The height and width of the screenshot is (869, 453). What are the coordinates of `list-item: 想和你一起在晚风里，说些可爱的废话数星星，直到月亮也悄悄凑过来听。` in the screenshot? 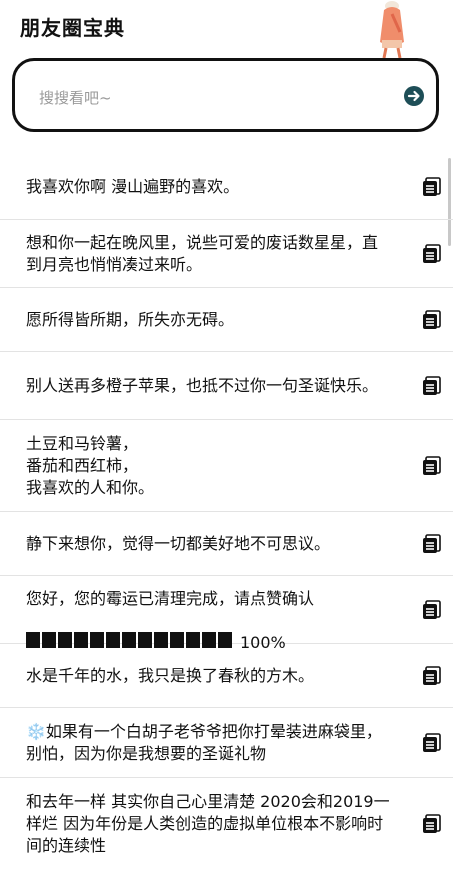 It's located at (226, 254).